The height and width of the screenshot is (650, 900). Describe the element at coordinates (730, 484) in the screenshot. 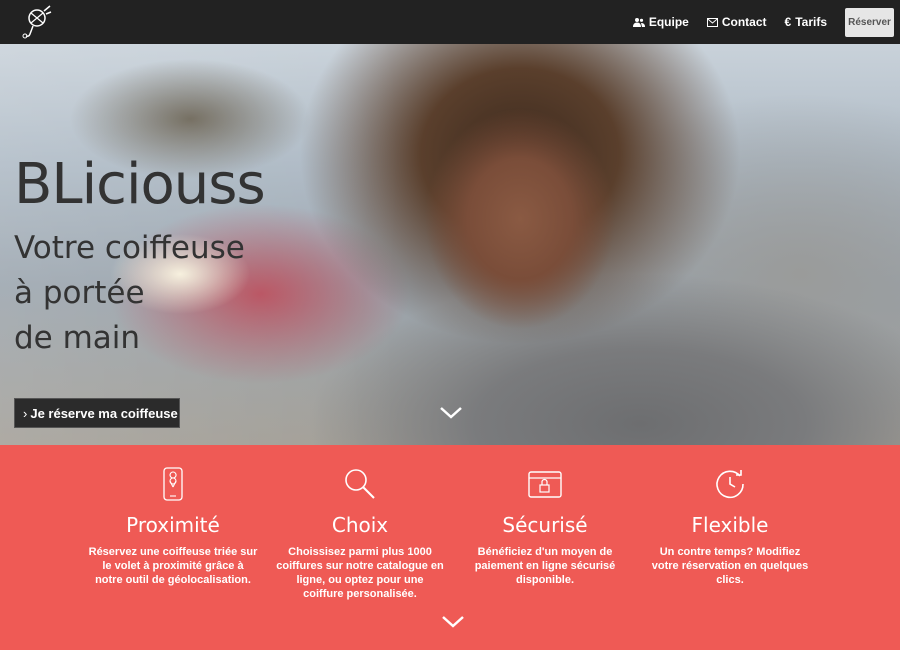

I see `clock-refresh-icon` at that location.